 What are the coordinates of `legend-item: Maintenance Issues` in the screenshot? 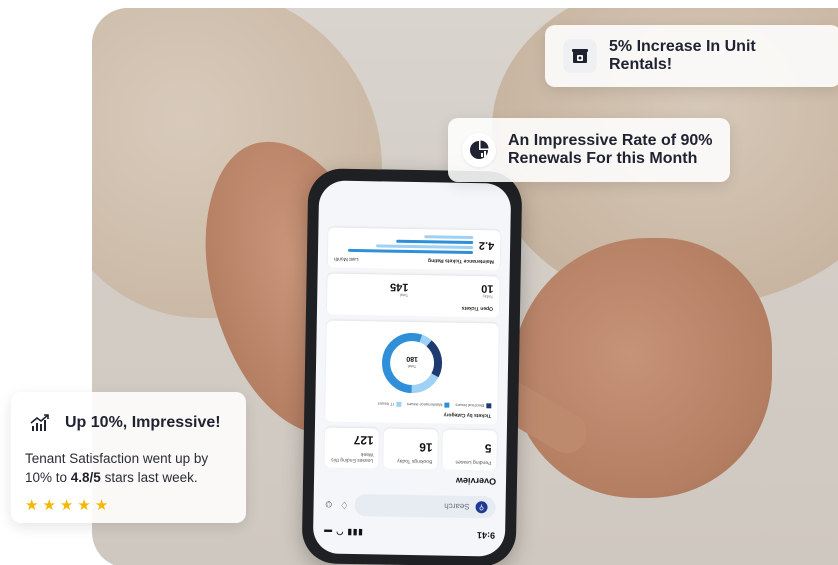 It's located at (428, 405).